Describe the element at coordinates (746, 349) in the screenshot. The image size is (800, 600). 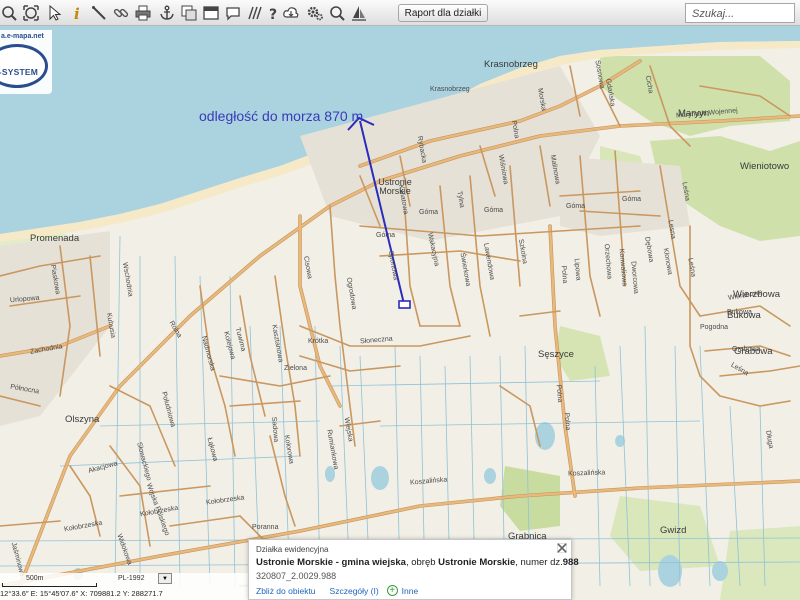
I see `street-label: Grabowa` at that location.